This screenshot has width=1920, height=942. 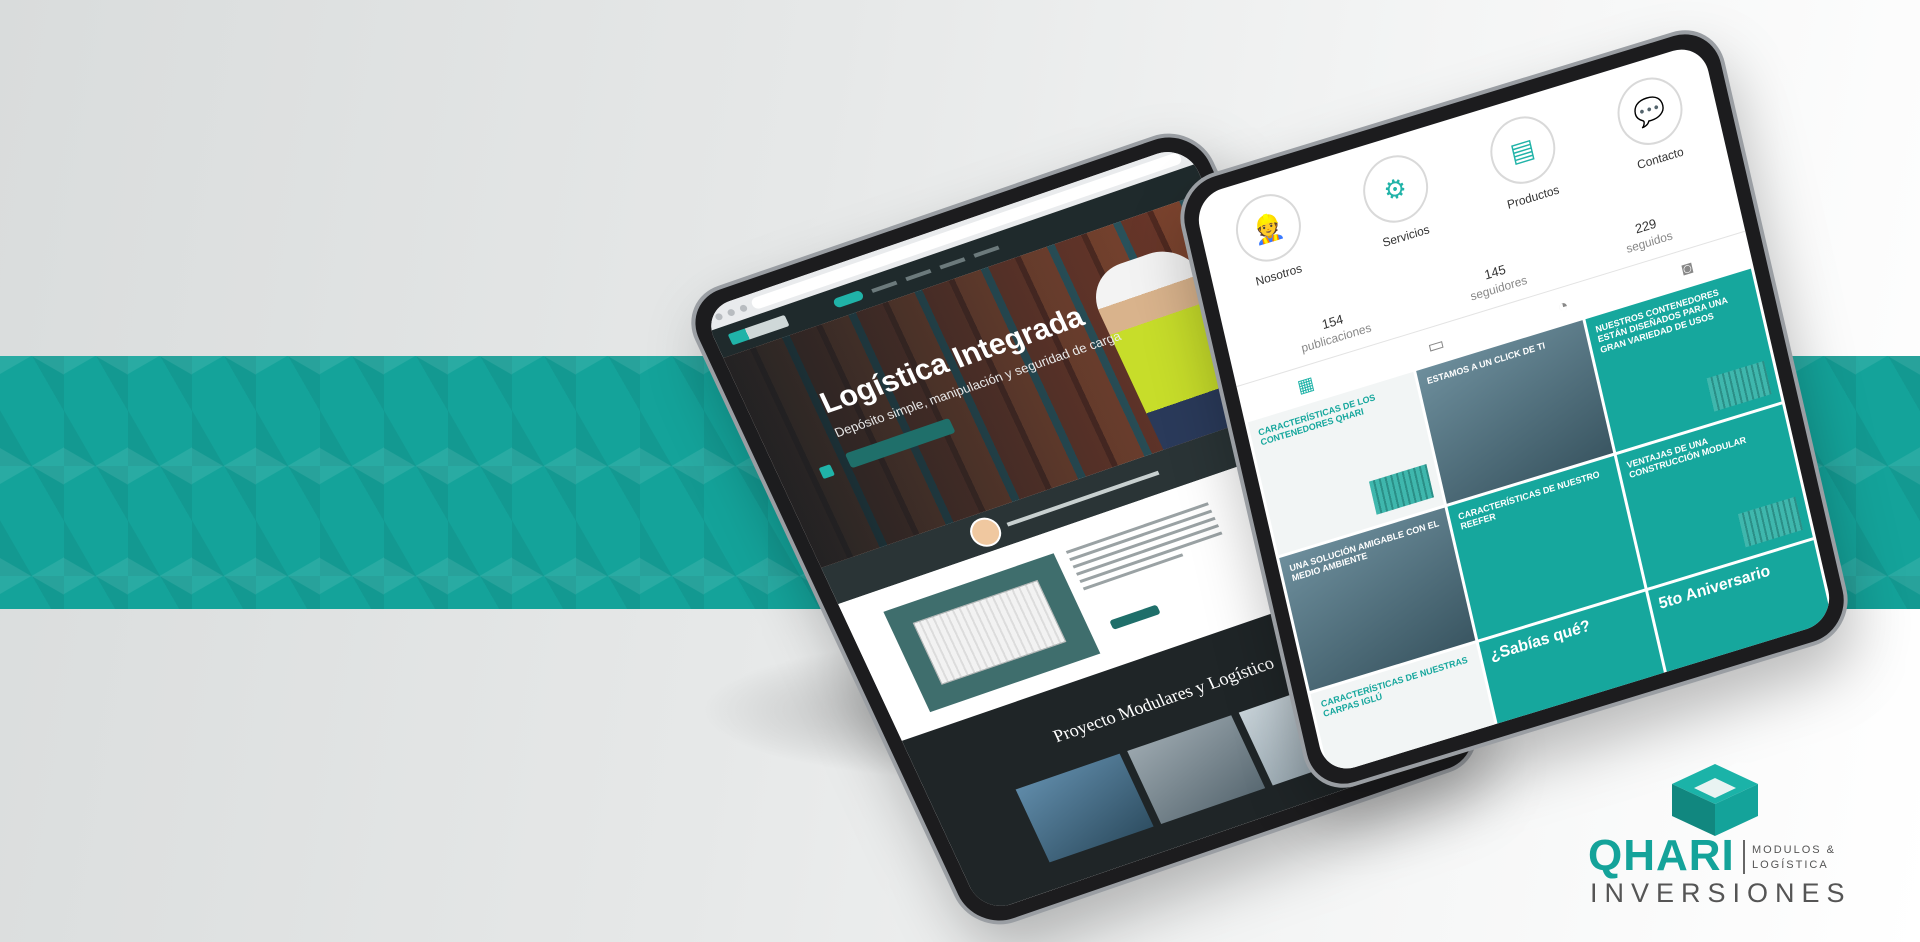 What do you see at coordinates (1794, 850) in the screenshot?
I see `brand-tagline-1: MODULOS &` at bounding box center [1794, 850].